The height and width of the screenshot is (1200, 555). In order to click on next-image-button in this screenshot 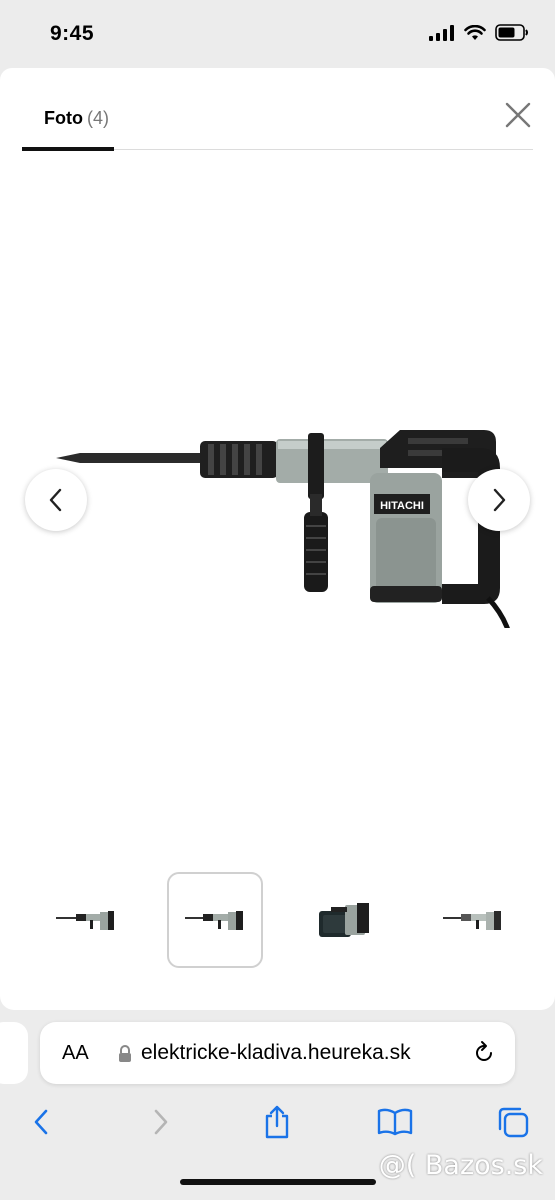, I will do `click(499, 500)`.